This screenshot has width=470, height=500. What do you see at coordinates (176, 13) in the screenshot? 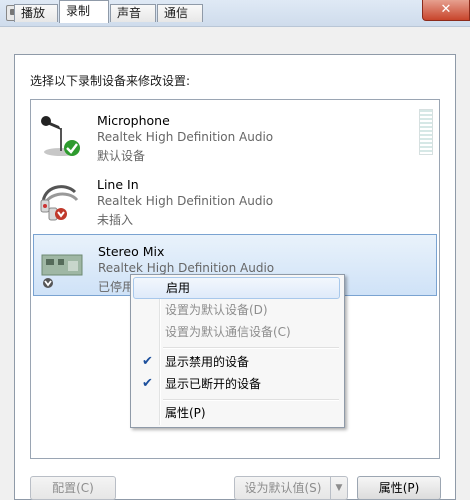
I see `tab-label: 通信` at bounding box center [176, 13].